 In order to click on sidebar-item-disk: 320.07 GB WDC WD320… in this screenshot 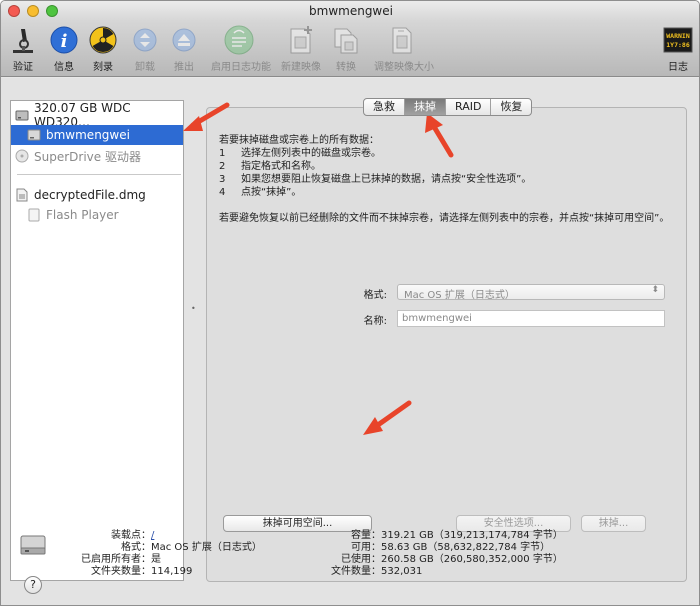, I will do `click(97, 115)`.